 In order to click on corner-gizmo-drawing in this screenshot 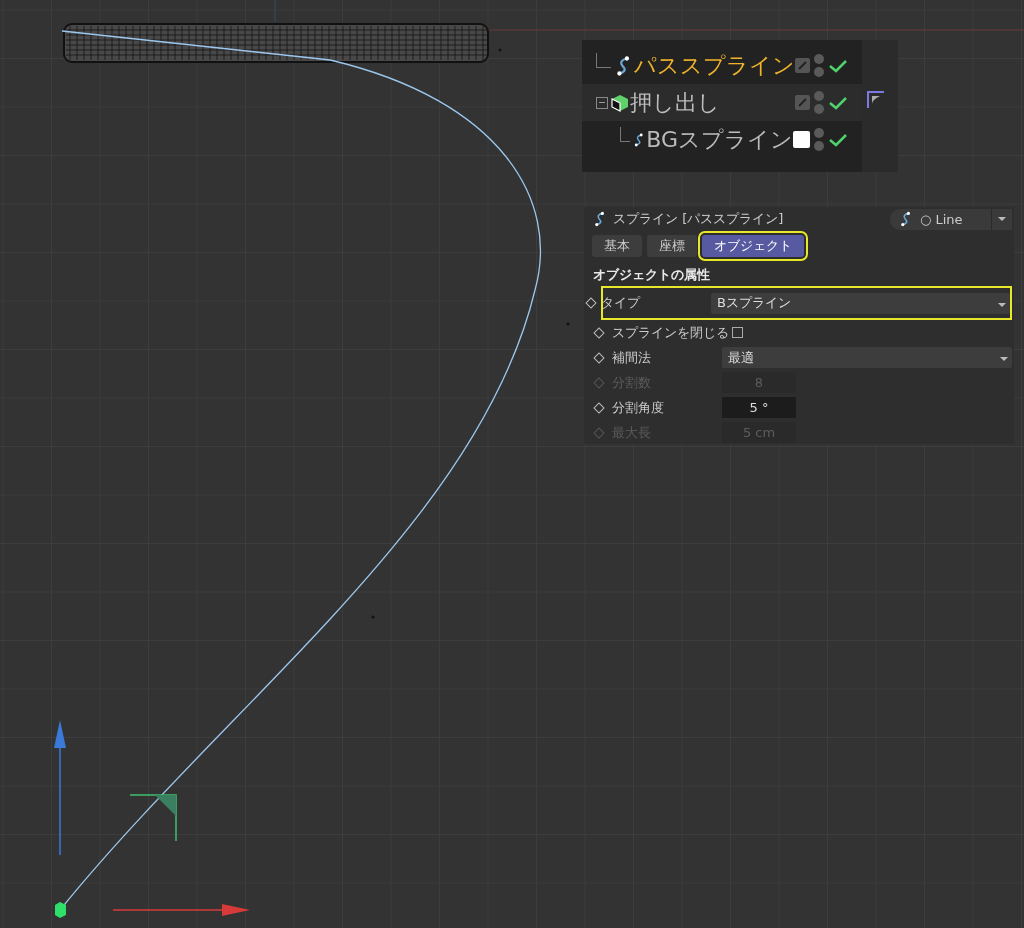, I will do `click(153, 818)`.